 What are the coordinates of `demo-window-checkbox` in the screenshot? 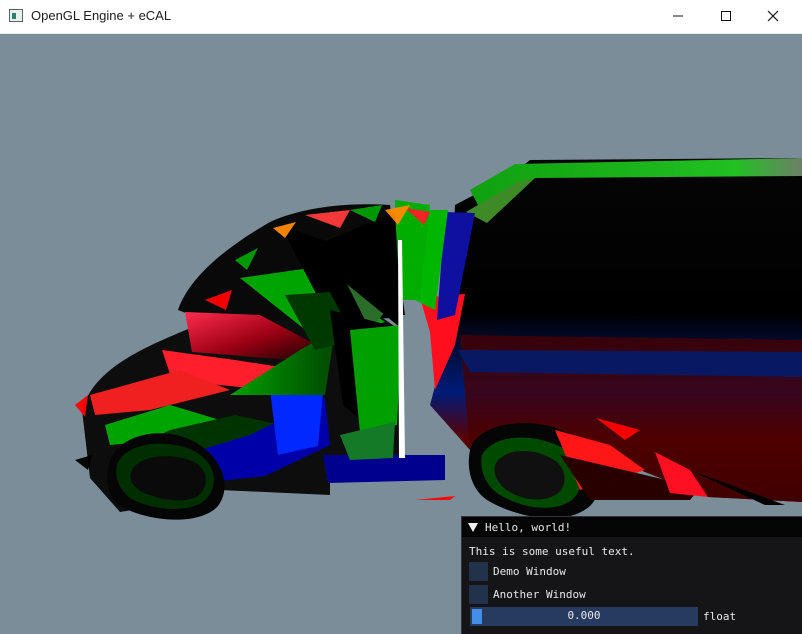 It's located at (478, 571).